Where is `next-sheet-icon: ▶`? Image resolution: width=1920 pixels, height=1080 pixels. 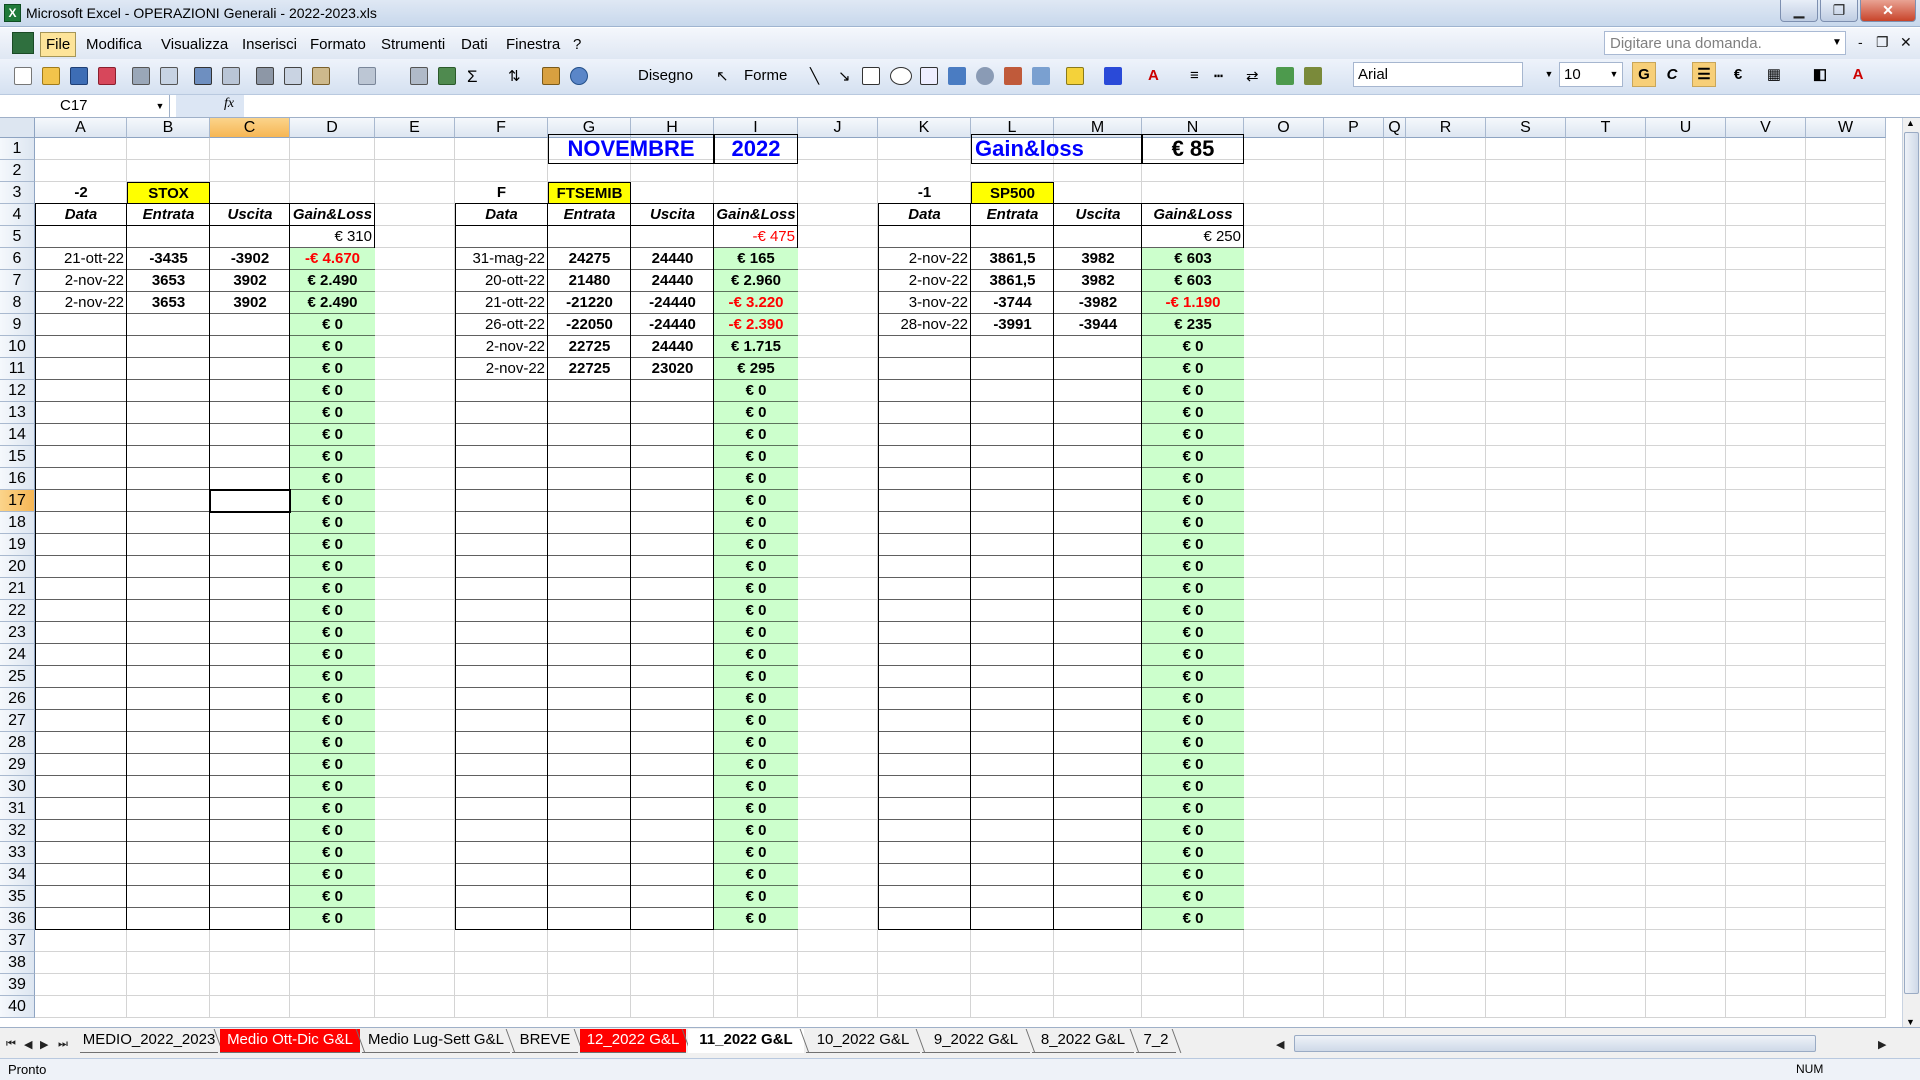
next-sheet-icon: ▶ is located at coordinates (44, 1044).